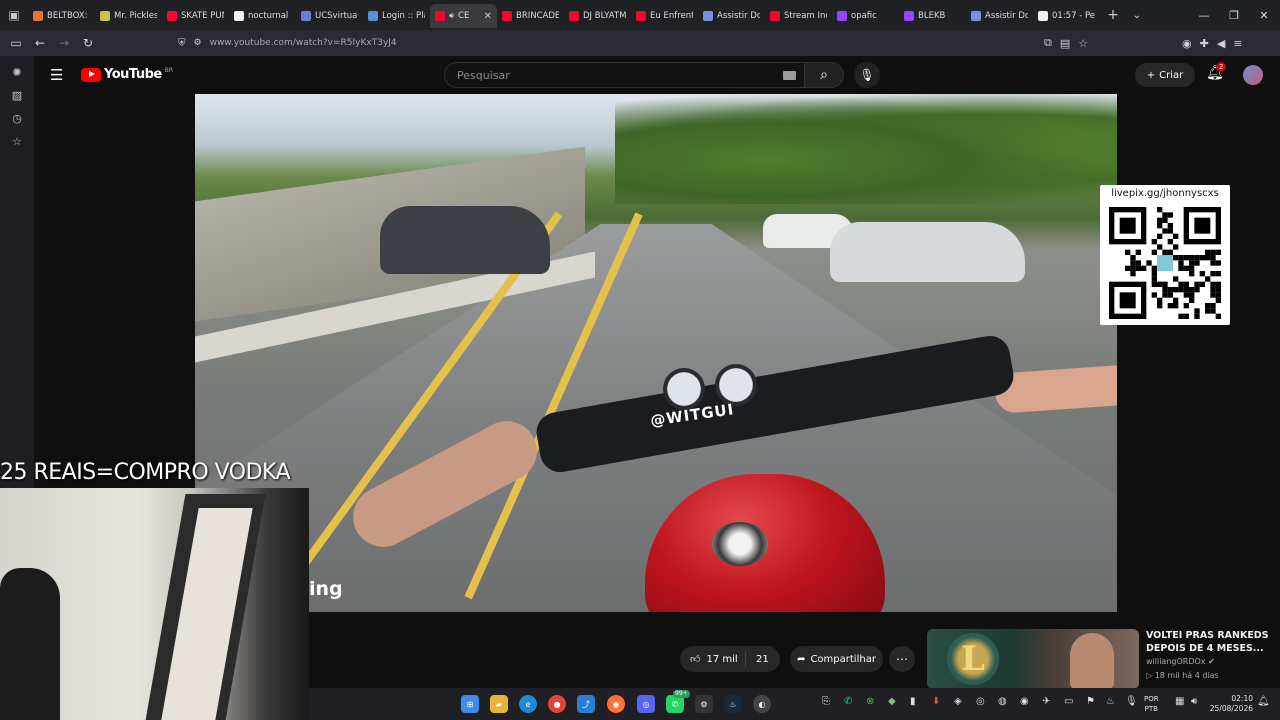  I want to click on reader-view-icon: ▤, so click(1065, 43).